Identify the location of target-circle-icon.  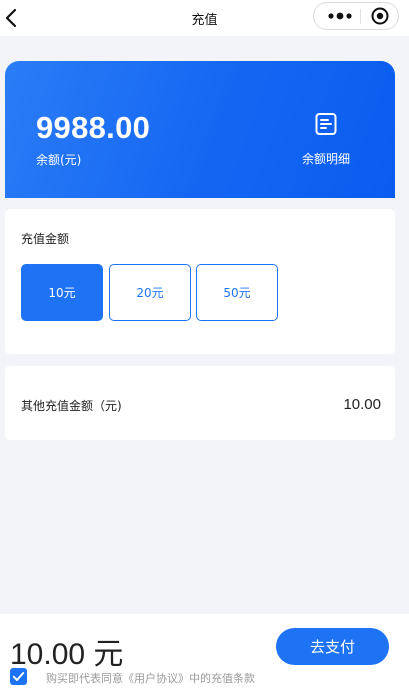
(380, 16).